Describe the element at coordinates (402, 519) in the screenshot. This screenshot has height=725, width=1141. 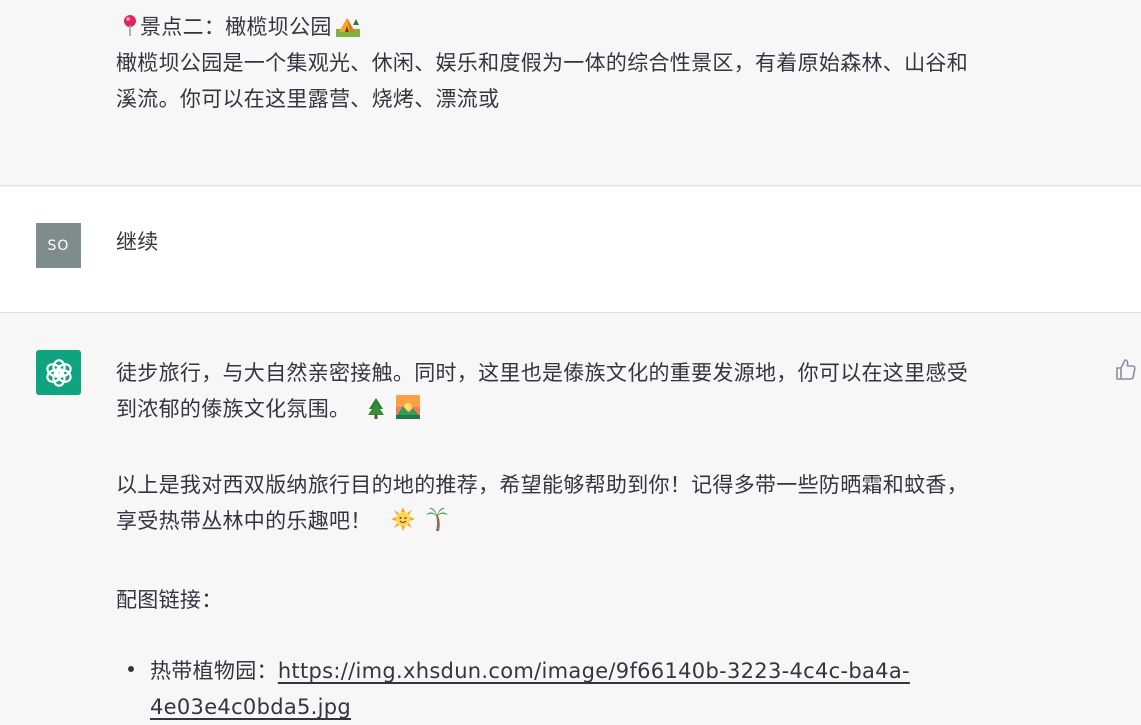
I see `sun-with-face-icon` at that location.